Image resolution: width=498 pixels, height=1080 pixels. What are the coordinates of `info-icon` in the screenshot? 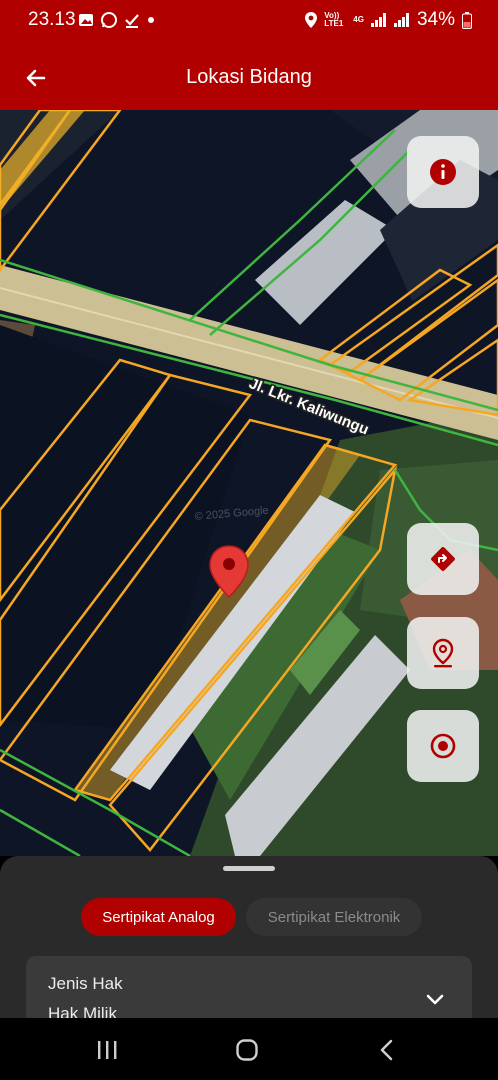 It's located at (443, 172).